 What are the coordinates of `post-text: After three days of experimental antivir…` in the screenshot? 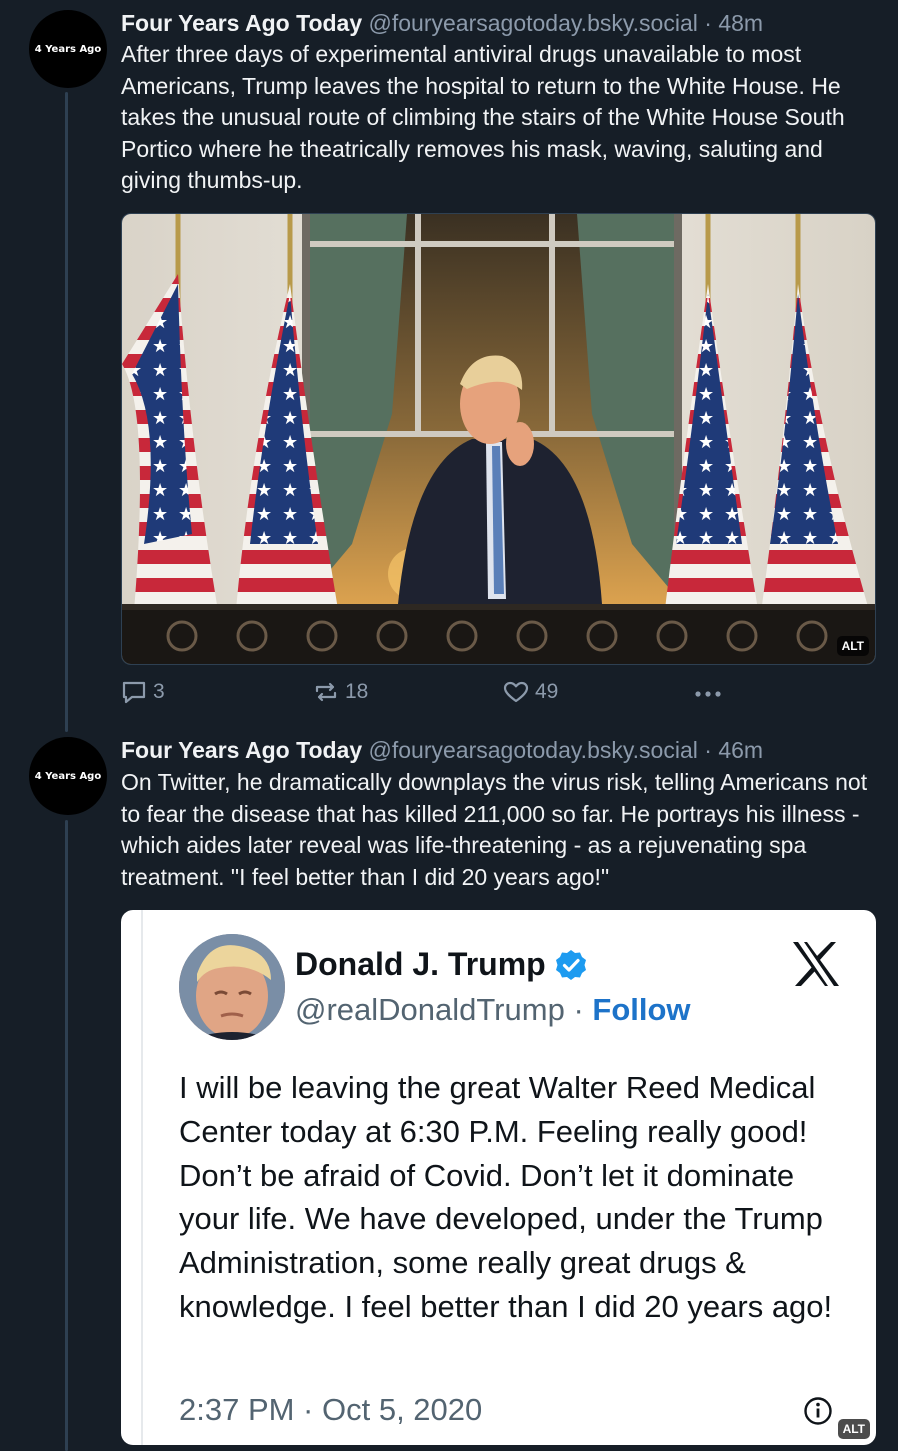 It's located at (483, 117).